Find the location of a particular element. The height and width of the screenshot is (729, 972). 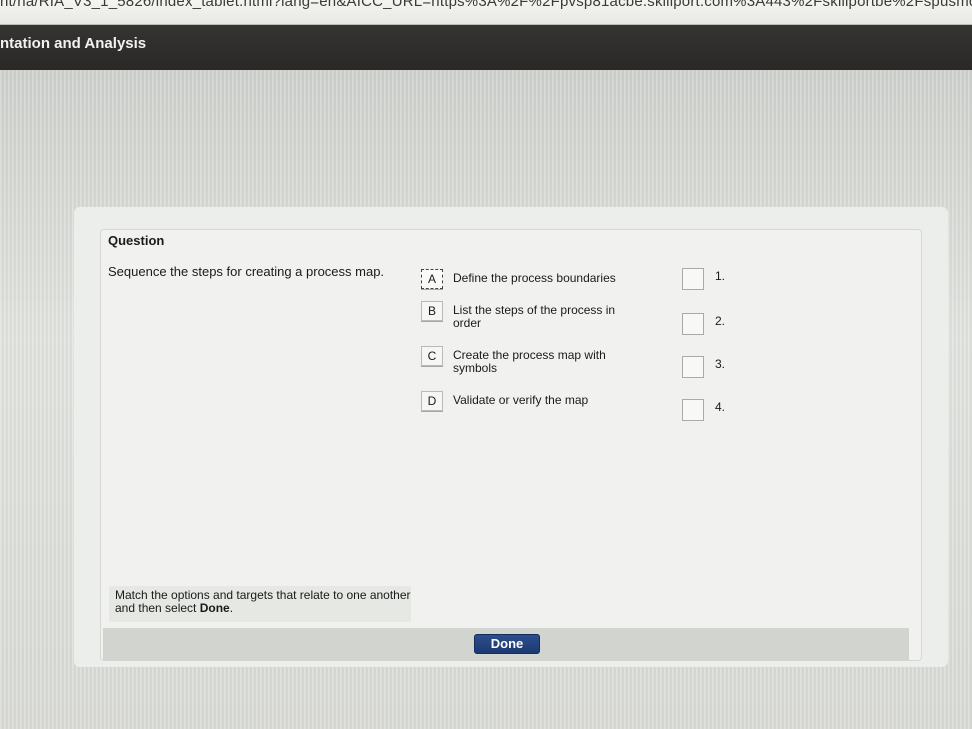

target-number-1: 1. is located at coordinates (720, 276).